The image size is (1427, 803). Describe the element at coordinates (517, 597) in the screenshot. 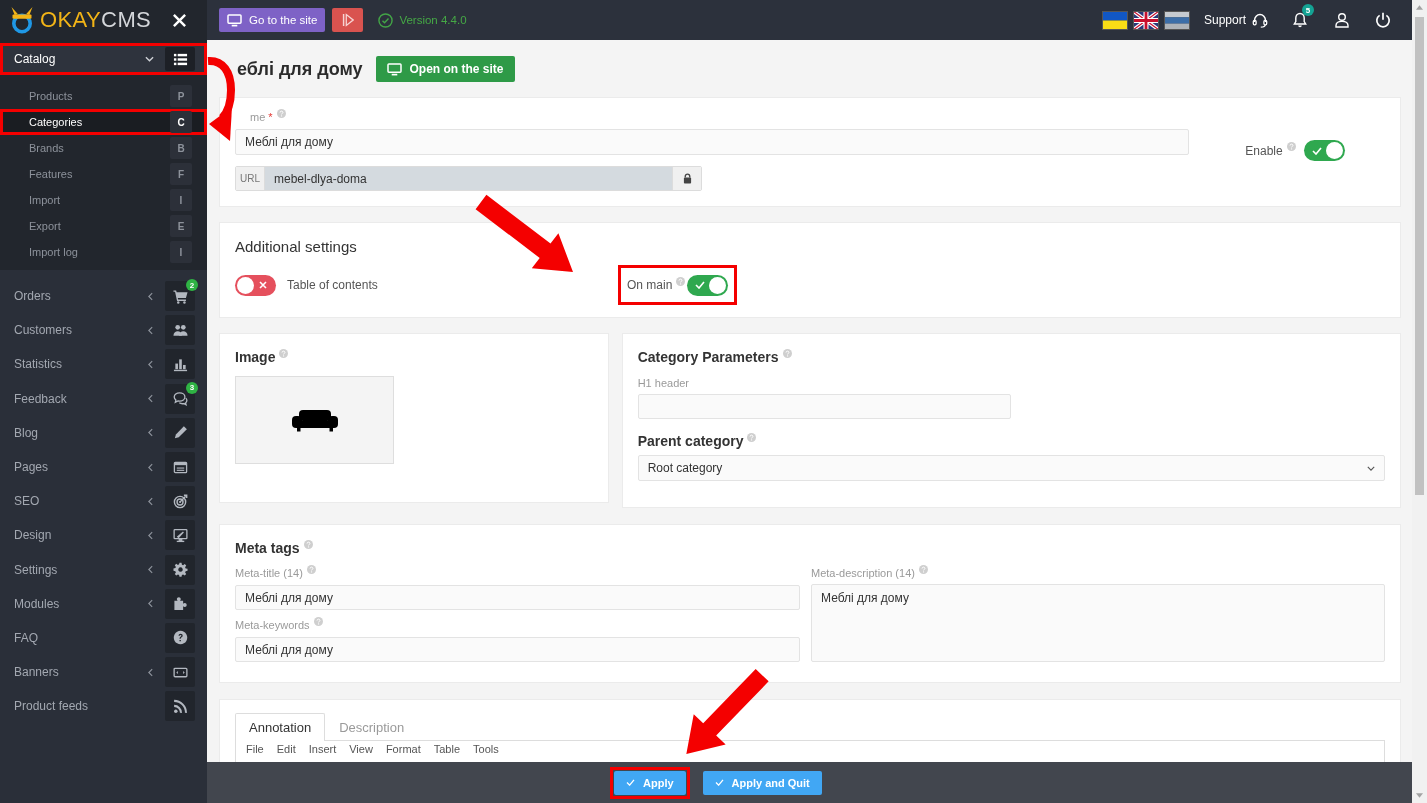

I see `meta-title-input: Меблі для дому` at that location.